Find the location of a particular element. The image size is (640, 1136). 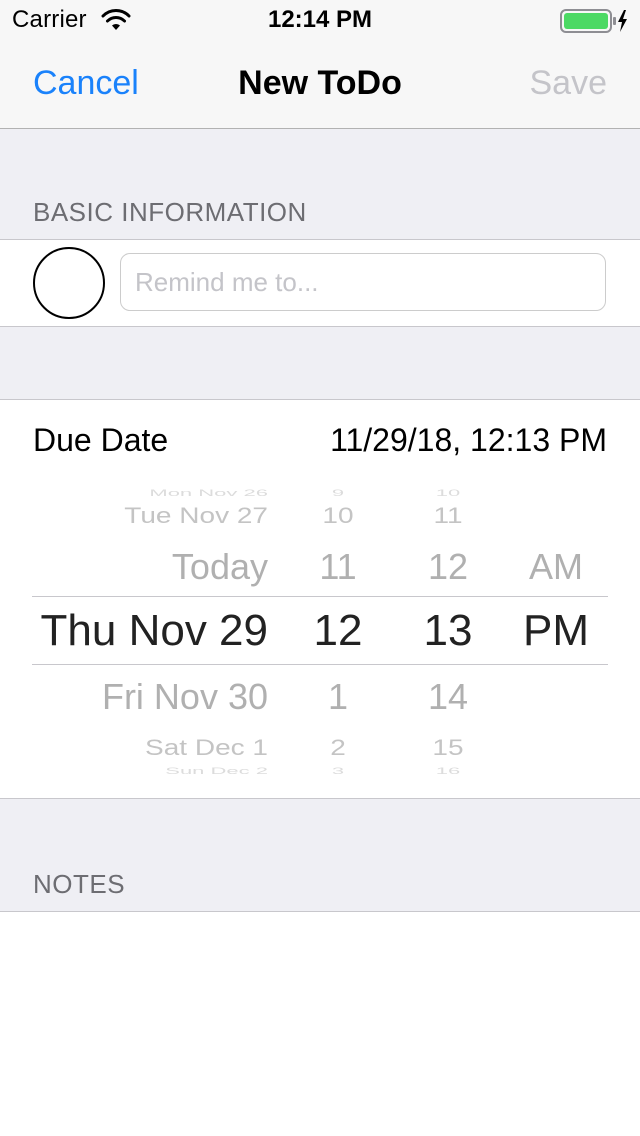

picker-minute-selected: 13 is located at coordinates (448, 631).